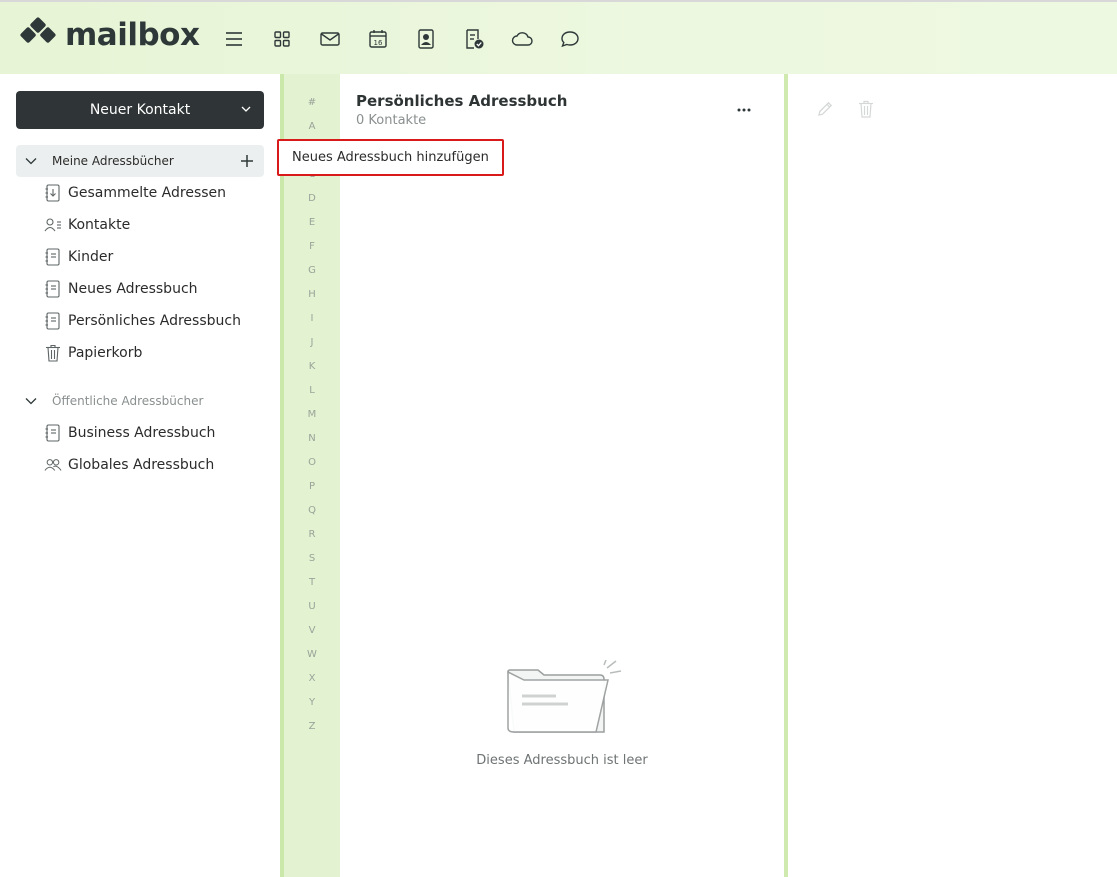 This screenshot has width=1117, height=877. Describe the element at coordinates (312, 270) in the screenshot. I see `alphabet-letter: G` at that location.